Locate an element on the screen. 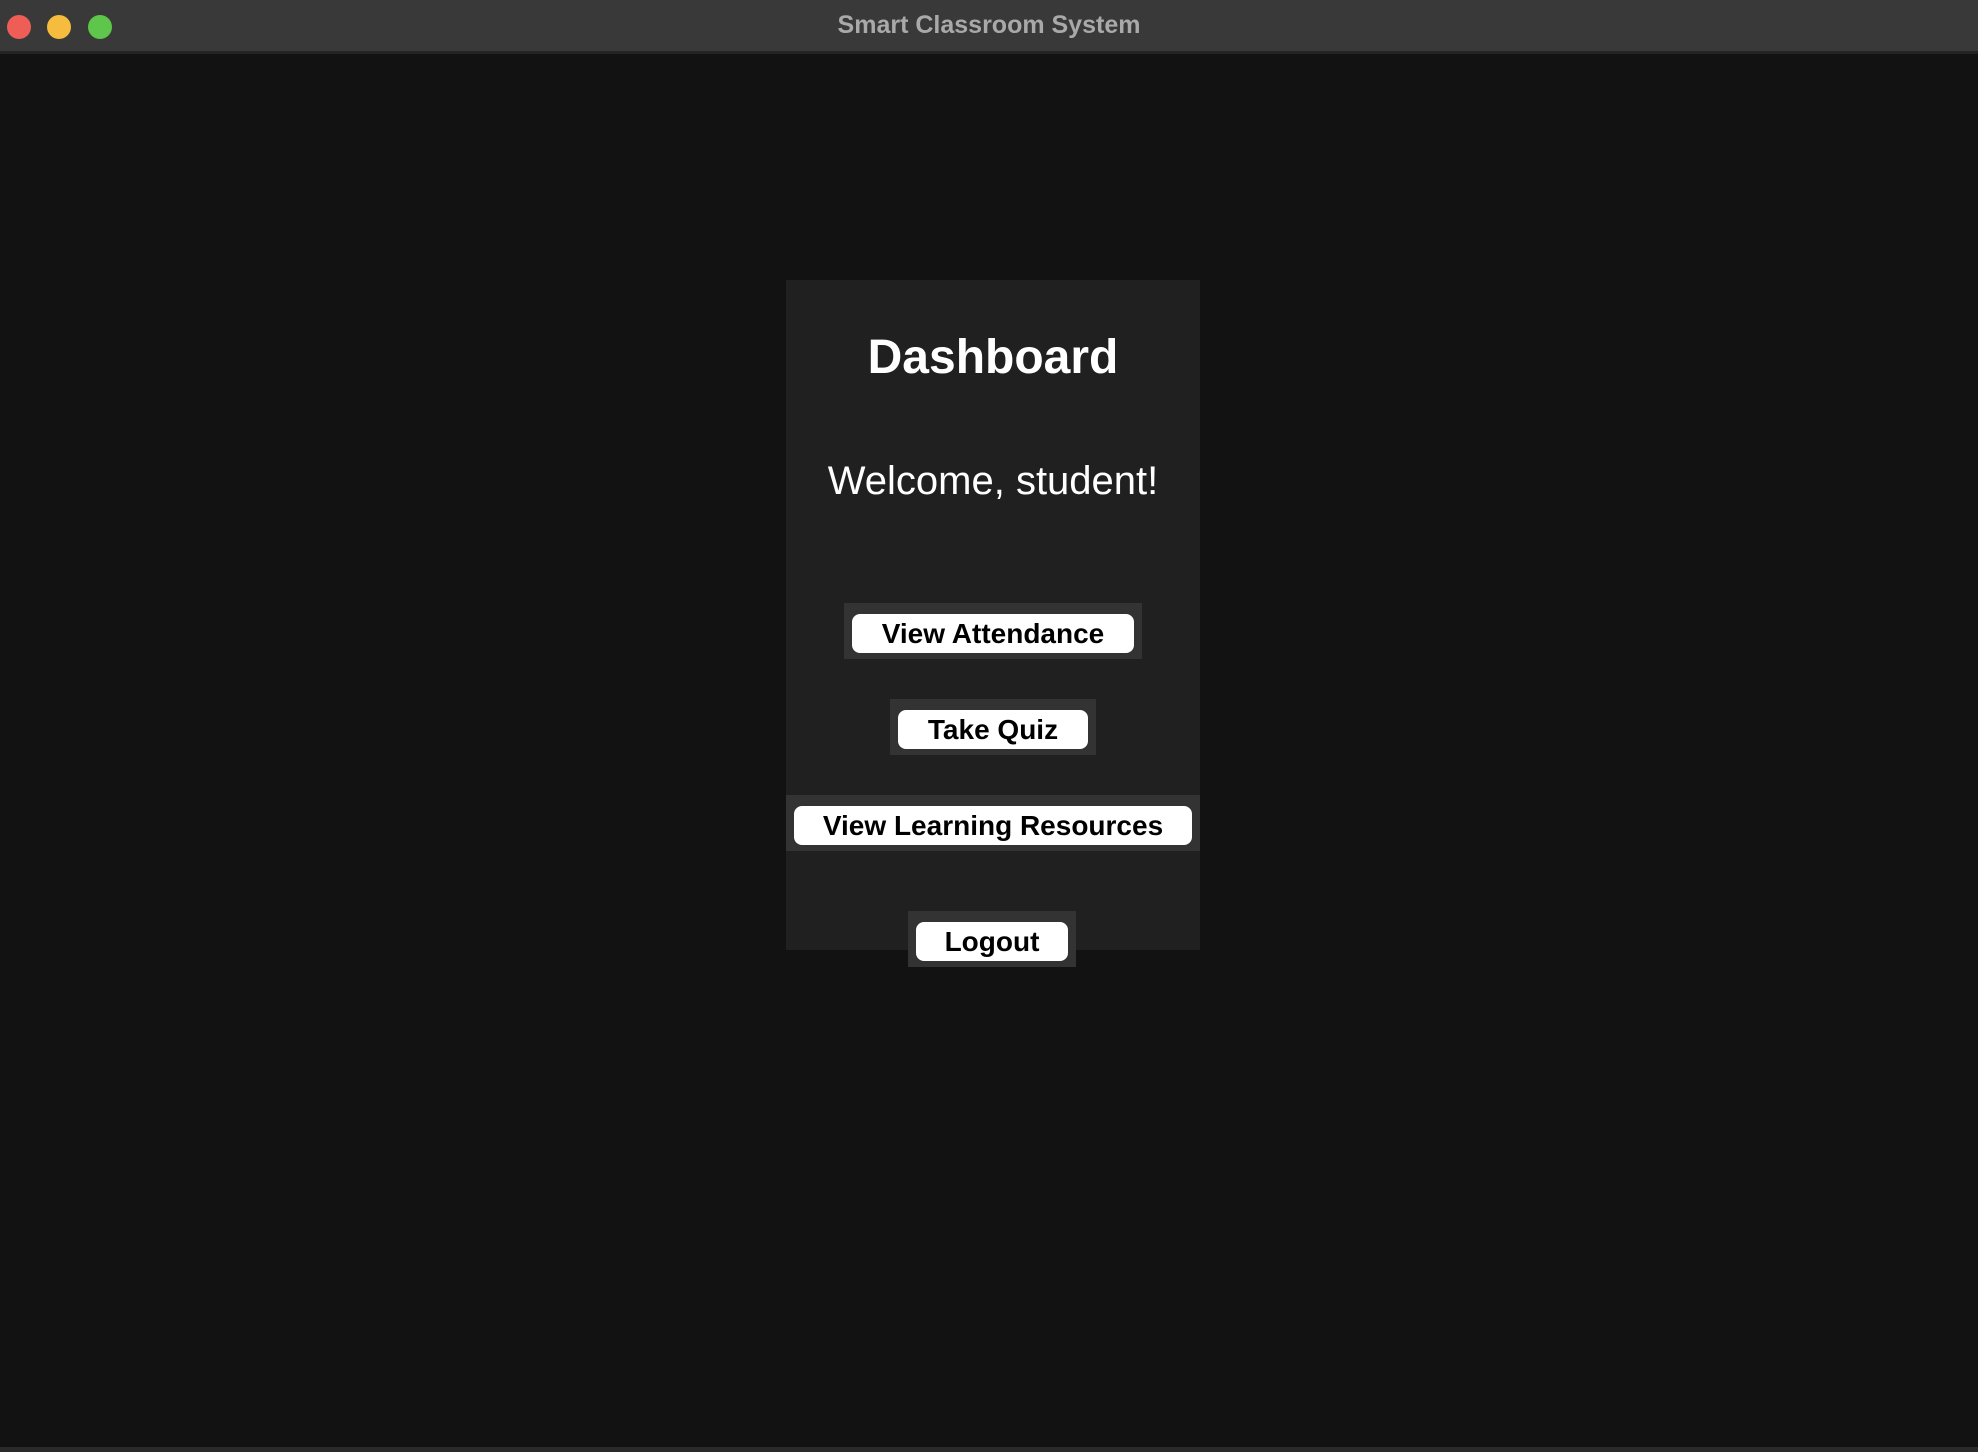 This screenshot has height=1452, width=1978. view-learning-resources-button-frame: View Learning Resources is located at coordinates (993, 823).